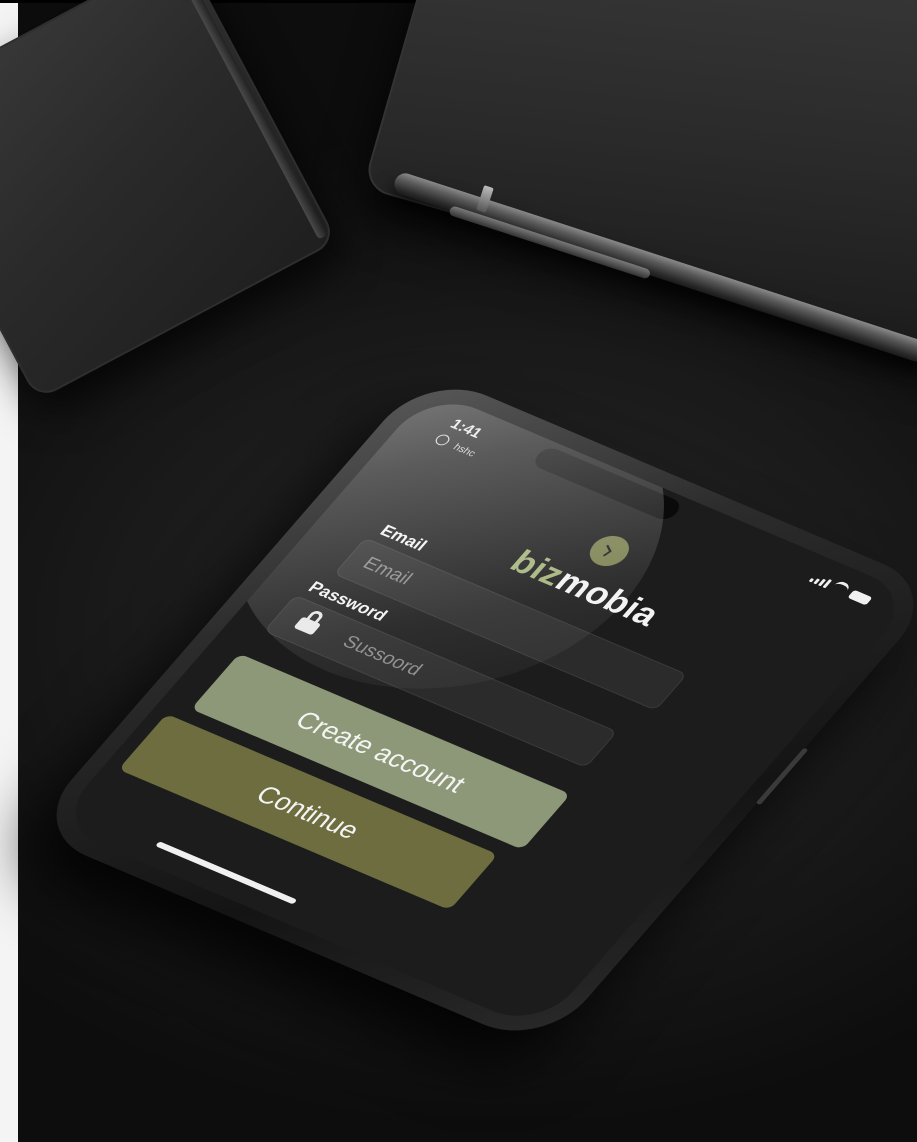 The width and height of the screenshot is (917, 1142). Describe the element at coordinates (464, 451) in the screenshot. I see `status-carrier: hshc` at that location.